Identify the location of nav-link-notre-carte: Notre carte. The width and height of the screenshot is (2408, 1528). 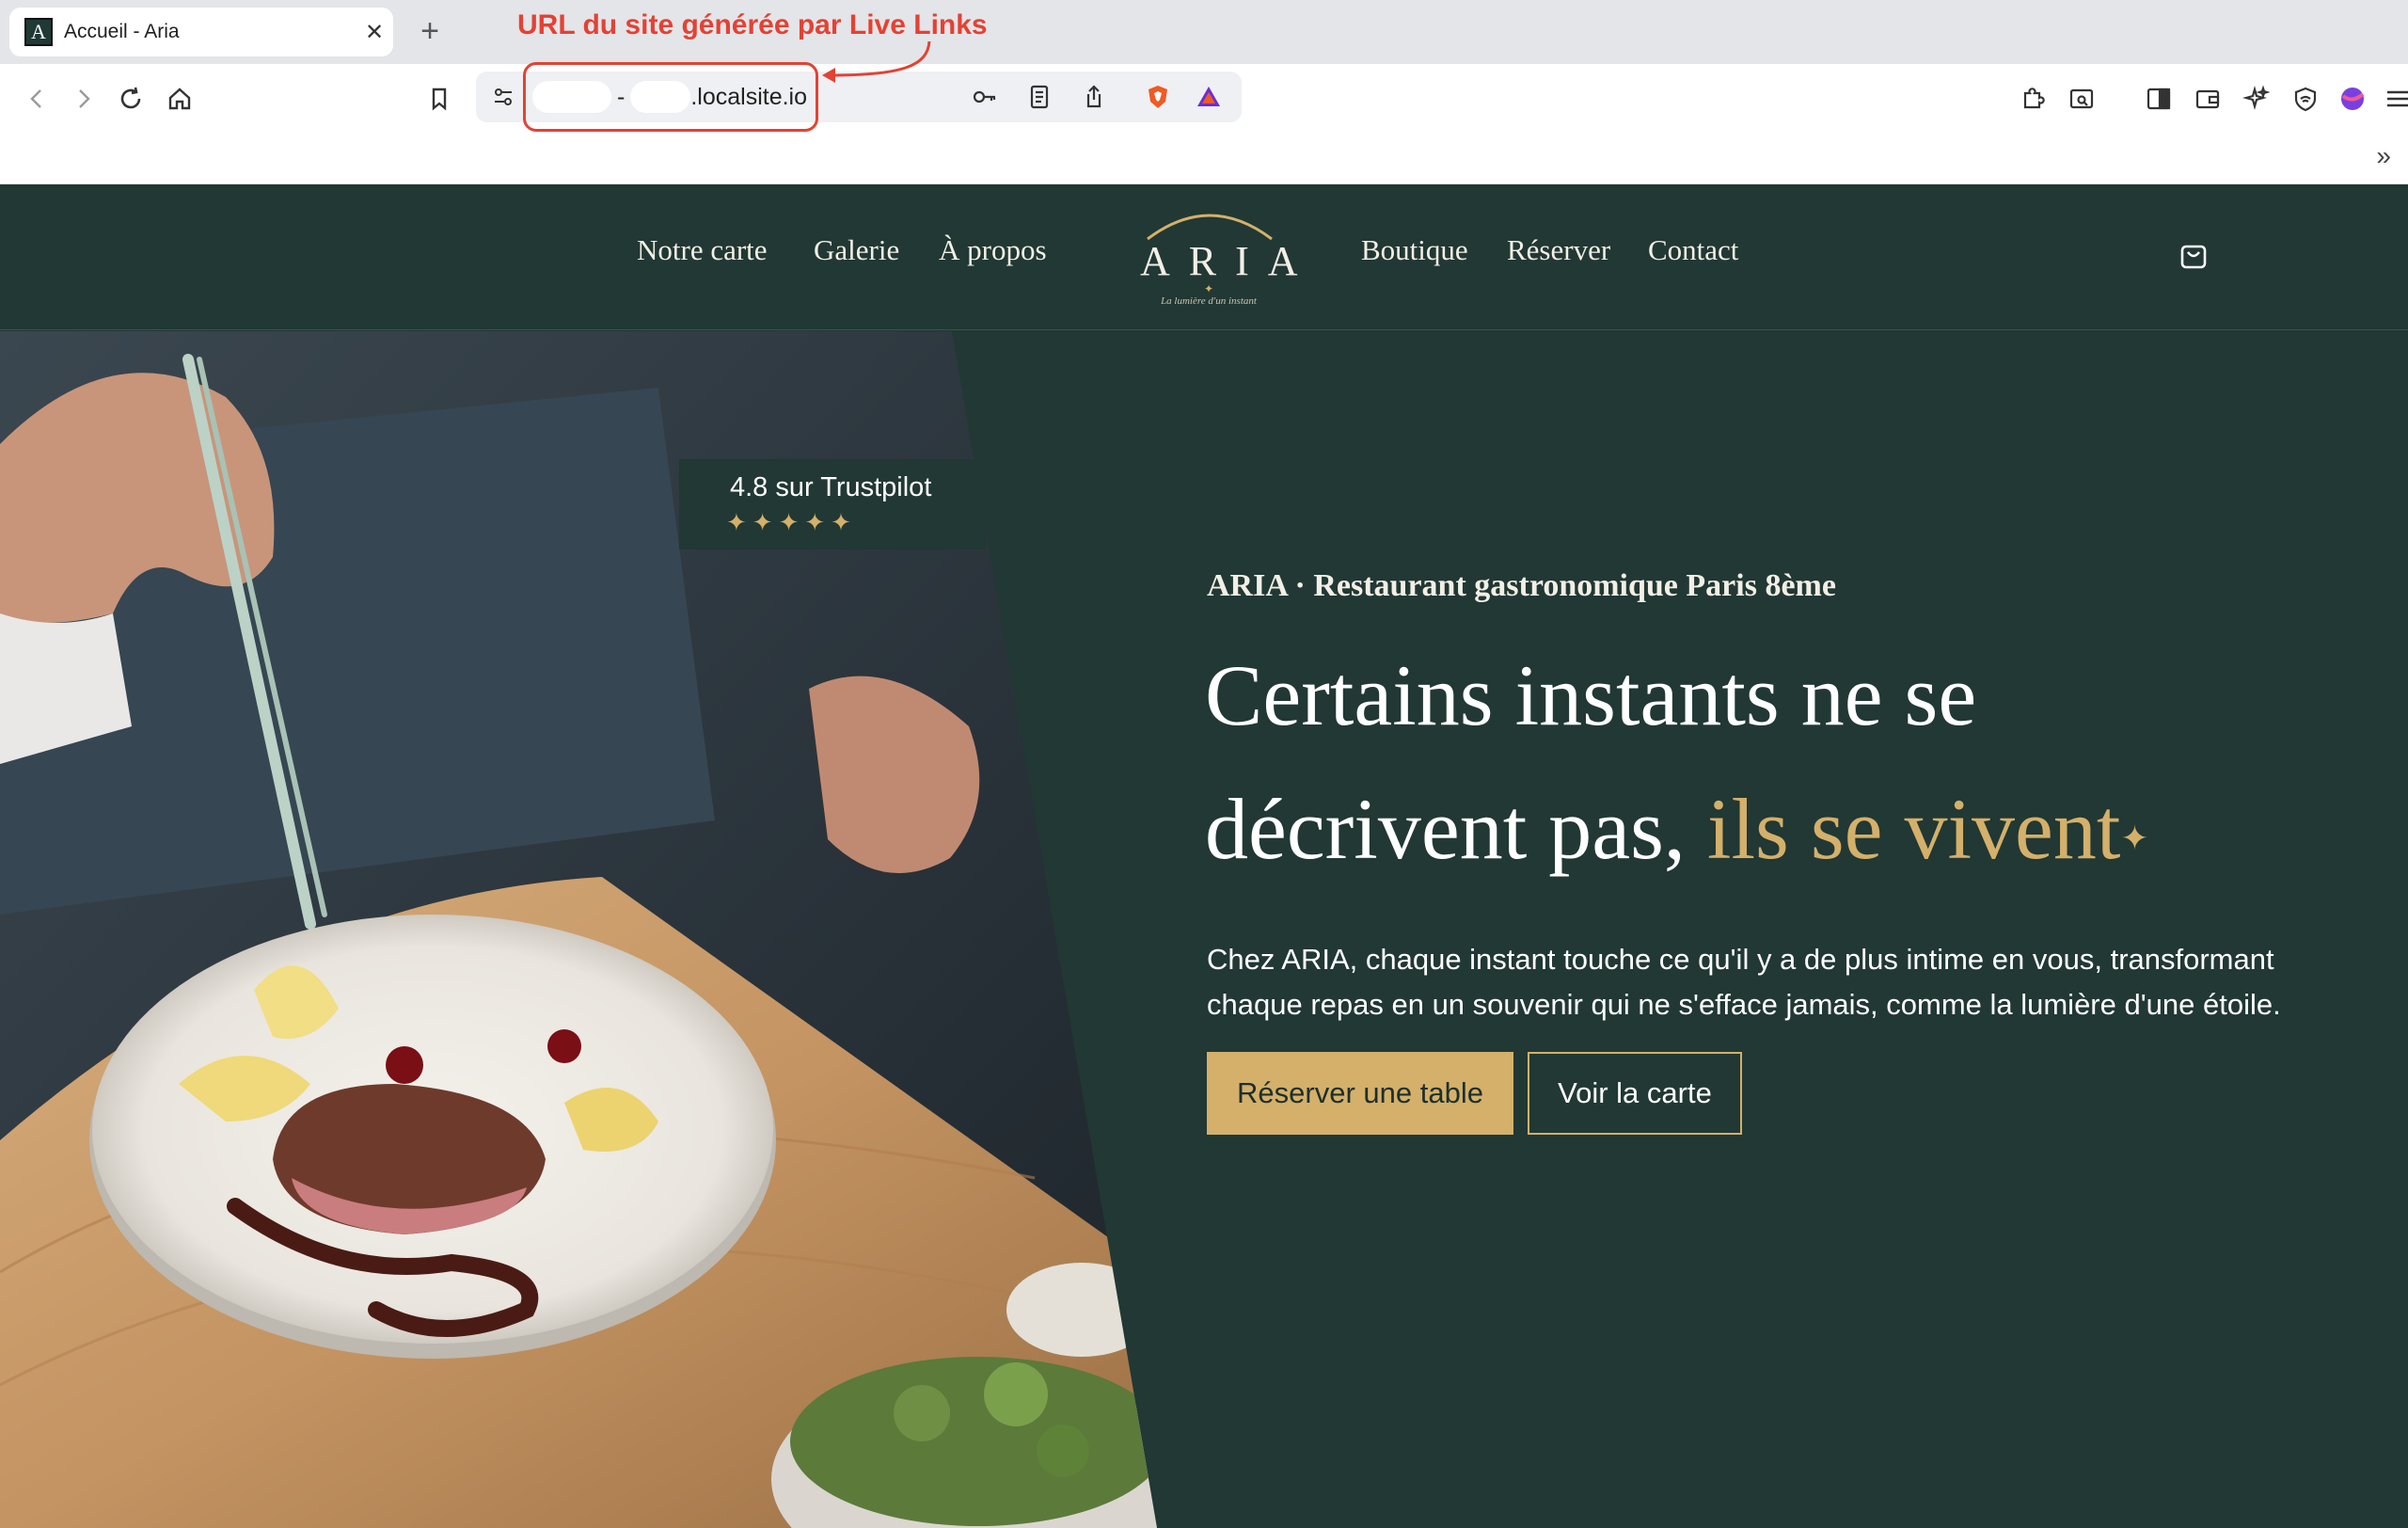
(703, 250).